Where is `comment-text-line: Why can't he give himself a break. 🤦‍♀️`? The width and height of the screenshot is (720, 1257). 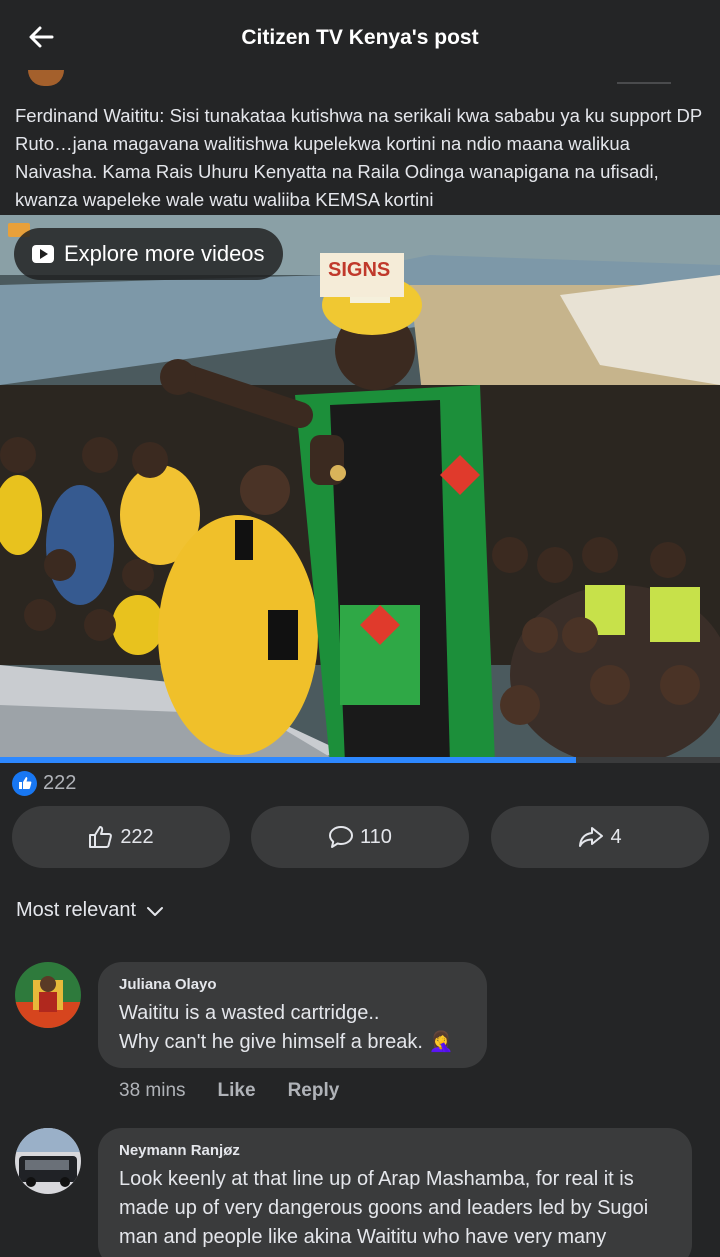 comment-text-line: Why can't he give himself a break. 🤦‍♀️ is located at coordinates (286, 1042).